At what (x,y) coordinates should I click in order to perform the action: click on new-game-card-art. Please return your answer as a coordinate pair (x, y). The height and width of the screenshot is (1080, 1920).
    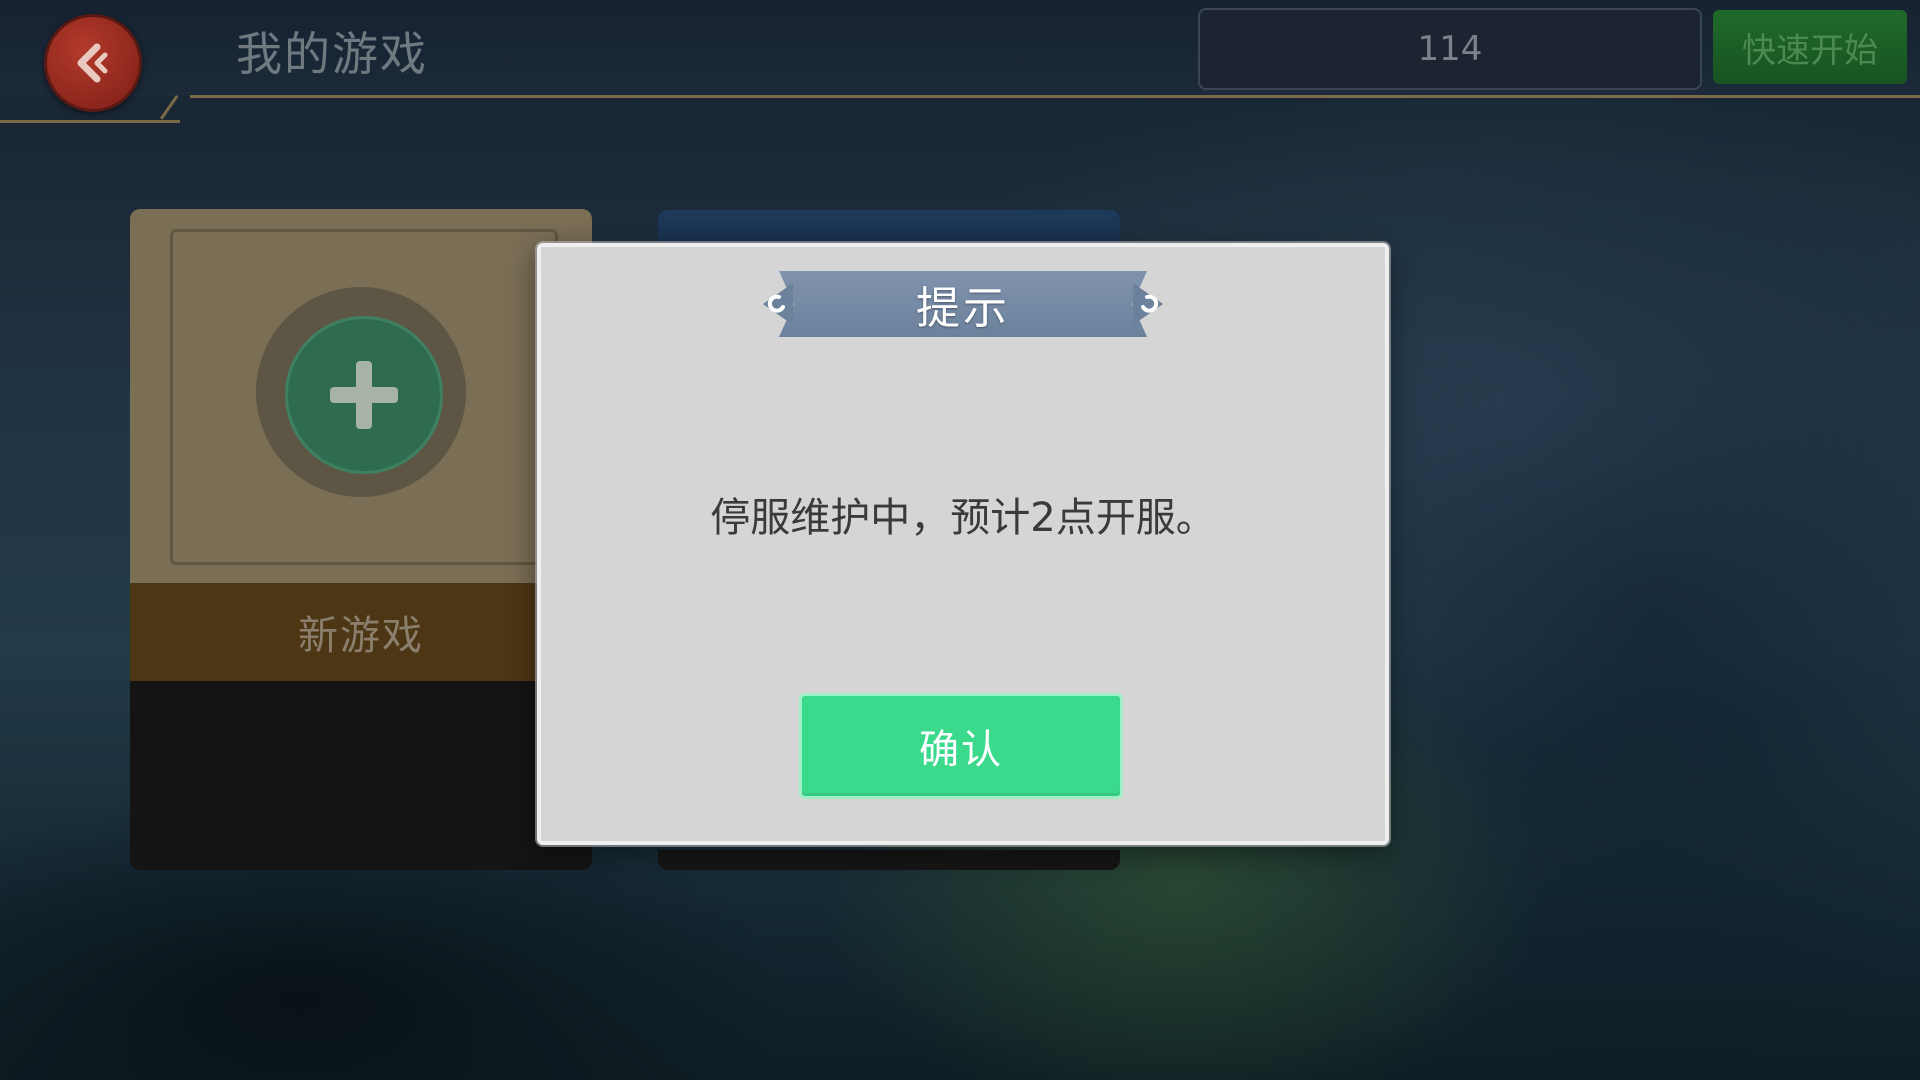
    Looking at the image, I should click on (361, 396).